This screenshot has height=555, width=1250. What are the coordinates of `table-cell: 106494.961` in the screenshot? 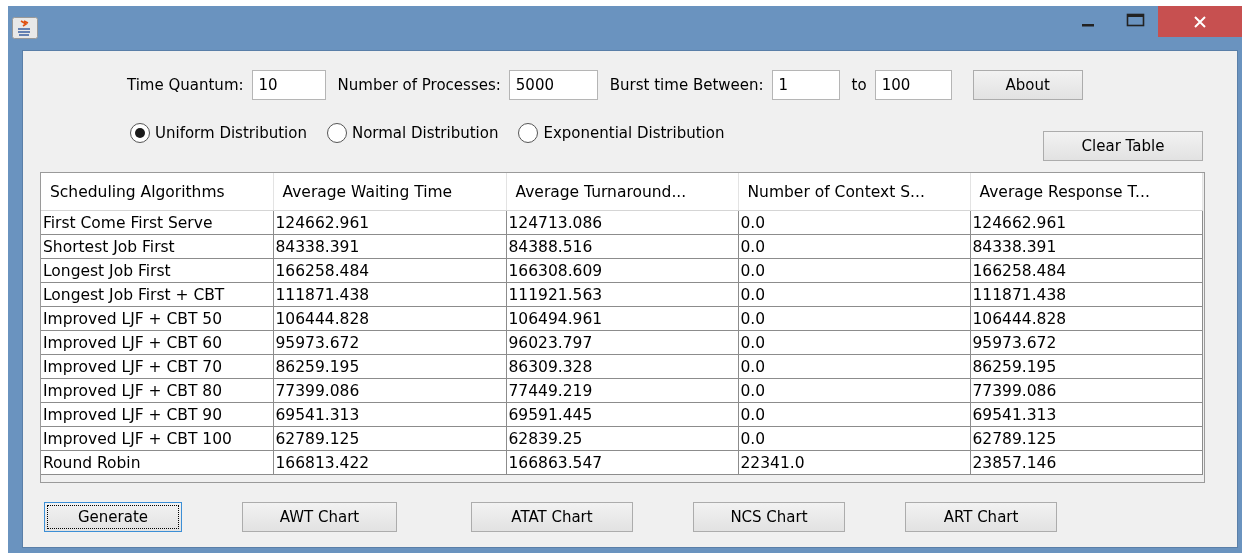 It's located at (622, 318).